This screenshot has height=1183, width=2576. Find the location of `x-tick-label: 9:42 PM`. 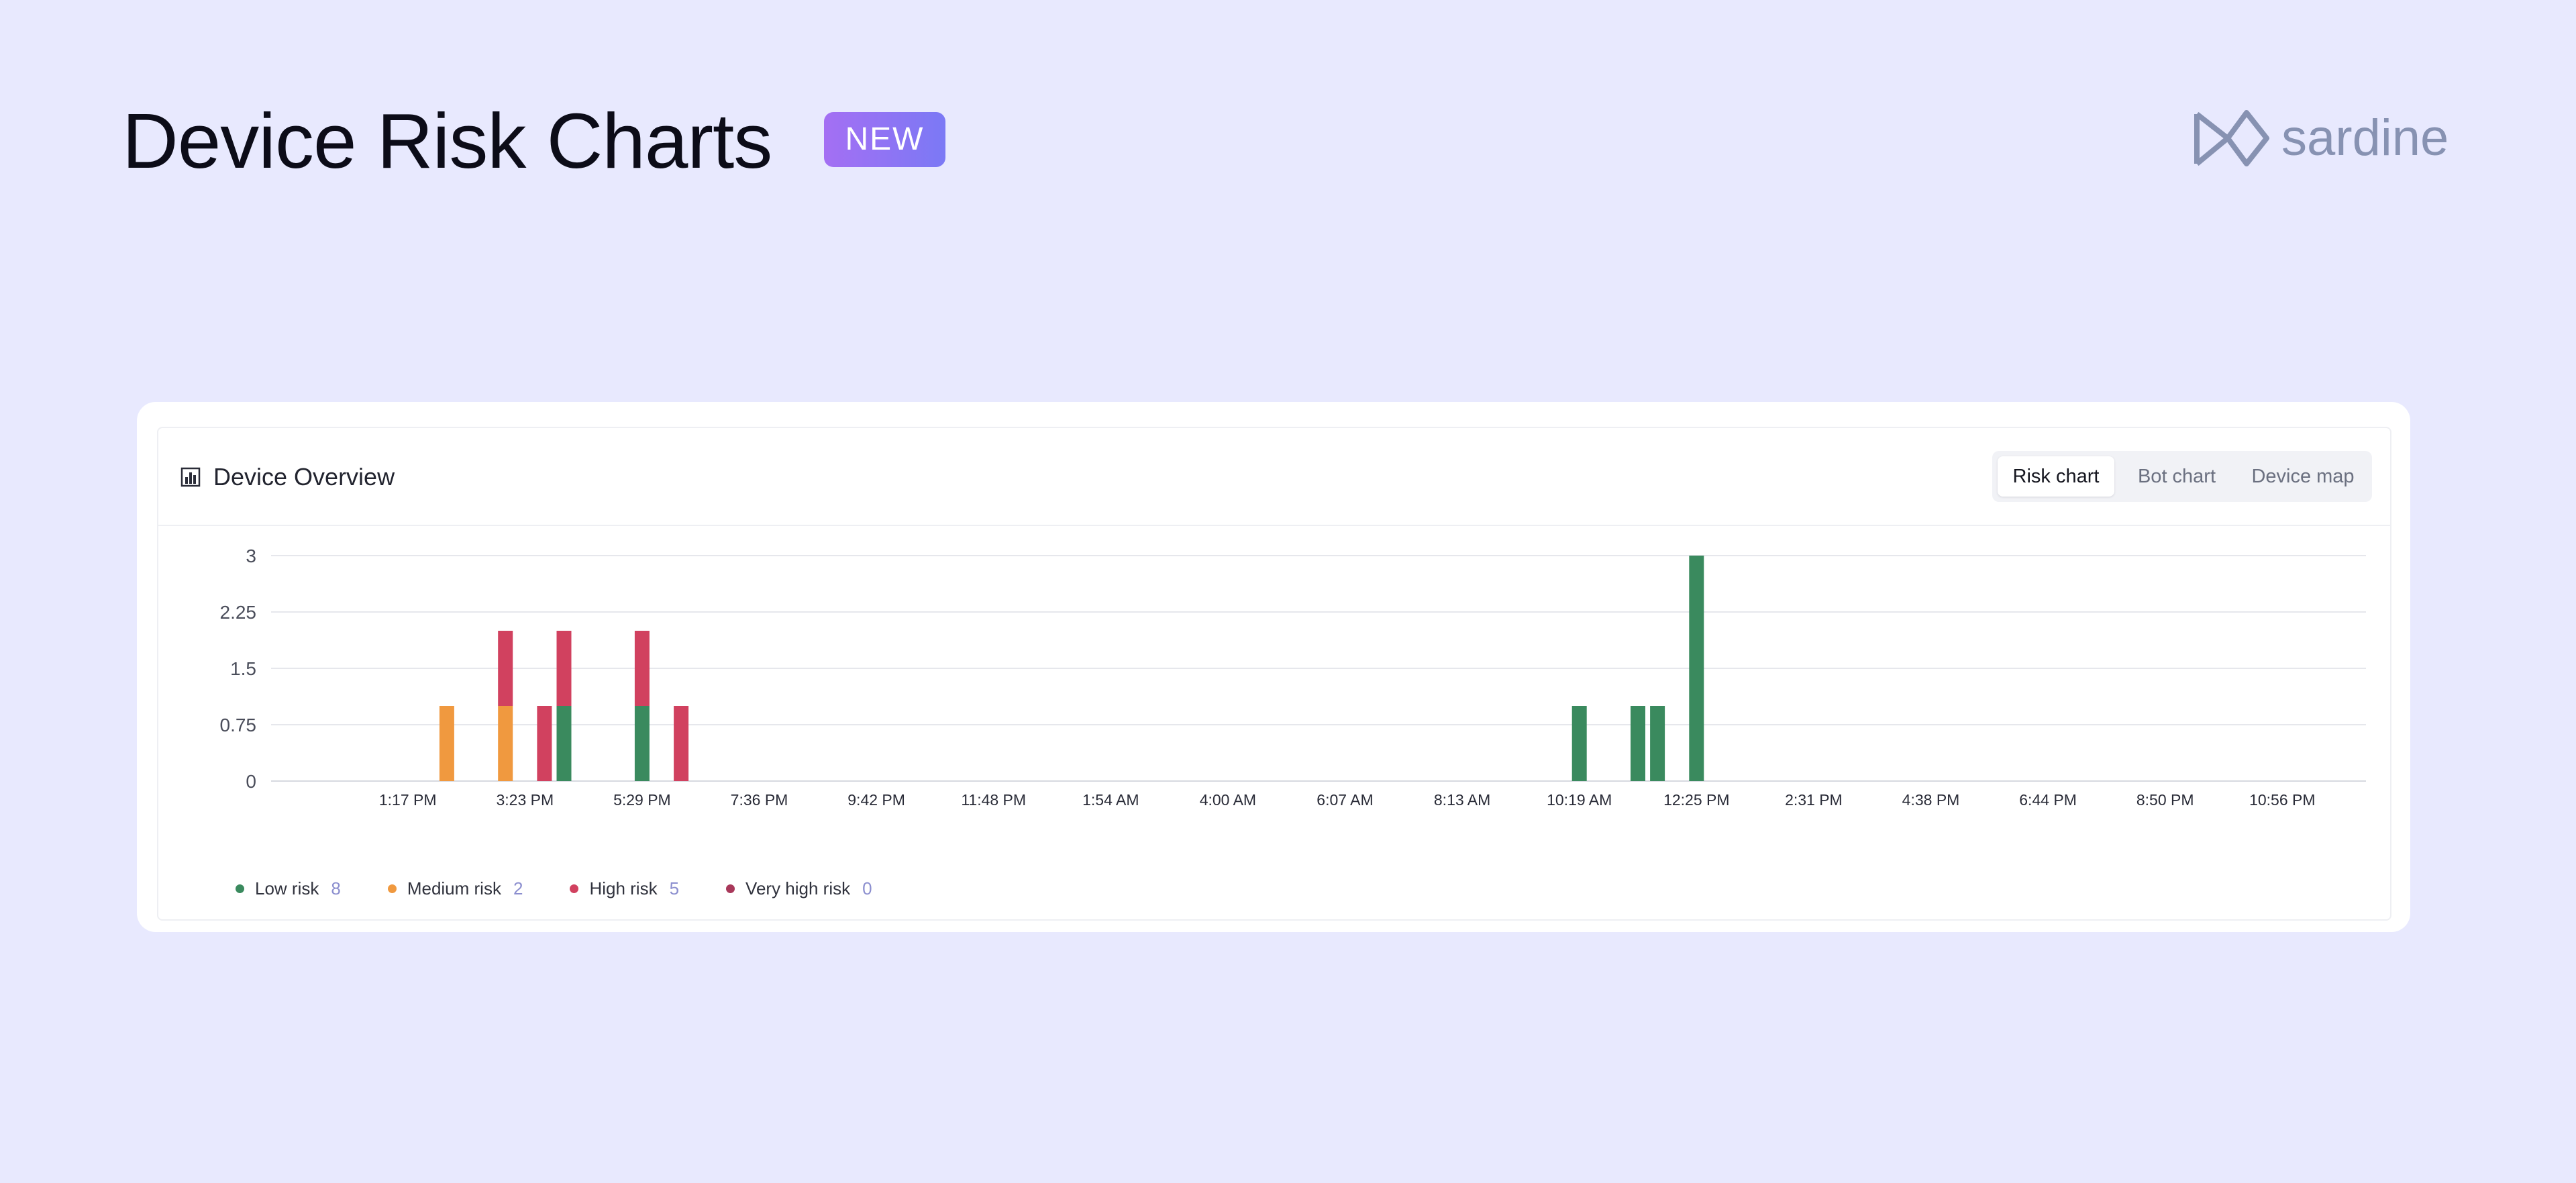

x-tick-label: 9:42 PM is located at coordinates (876, 800).